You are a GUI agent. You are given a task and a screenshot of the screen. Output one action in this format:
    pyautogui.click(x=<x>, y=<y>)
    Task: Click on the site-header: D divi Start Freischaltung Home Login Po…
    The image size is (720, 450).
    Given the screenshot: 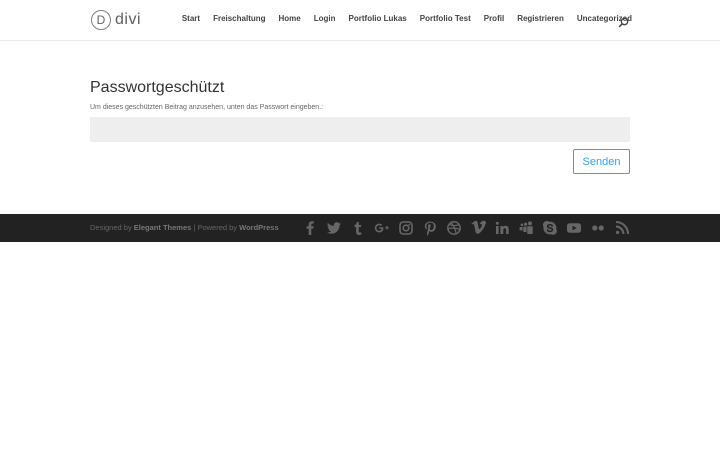 What is the action you would take?
    pyautogui.click(x=360, y=20)
    